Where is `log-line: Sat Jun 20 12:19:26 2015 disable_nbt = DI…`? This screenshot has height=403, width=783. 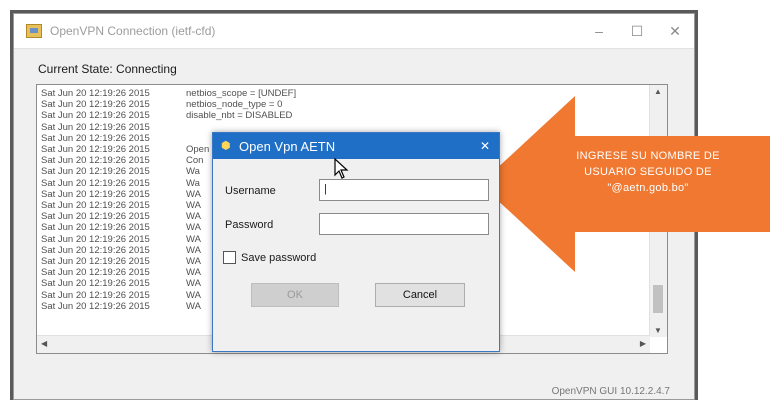 log-line: Sat Jun 20 12:19:26 2015 disable_nbt = DI… is located at coordinates (168, 115).